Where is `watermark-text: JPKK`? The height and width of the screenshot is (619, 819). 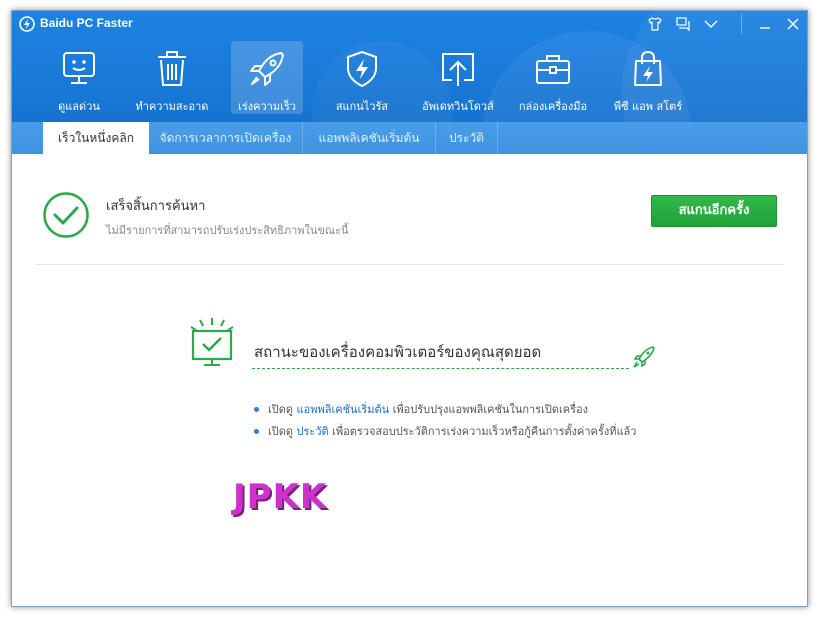 watermark-text: JPKK is located at coordinates (280, 497).